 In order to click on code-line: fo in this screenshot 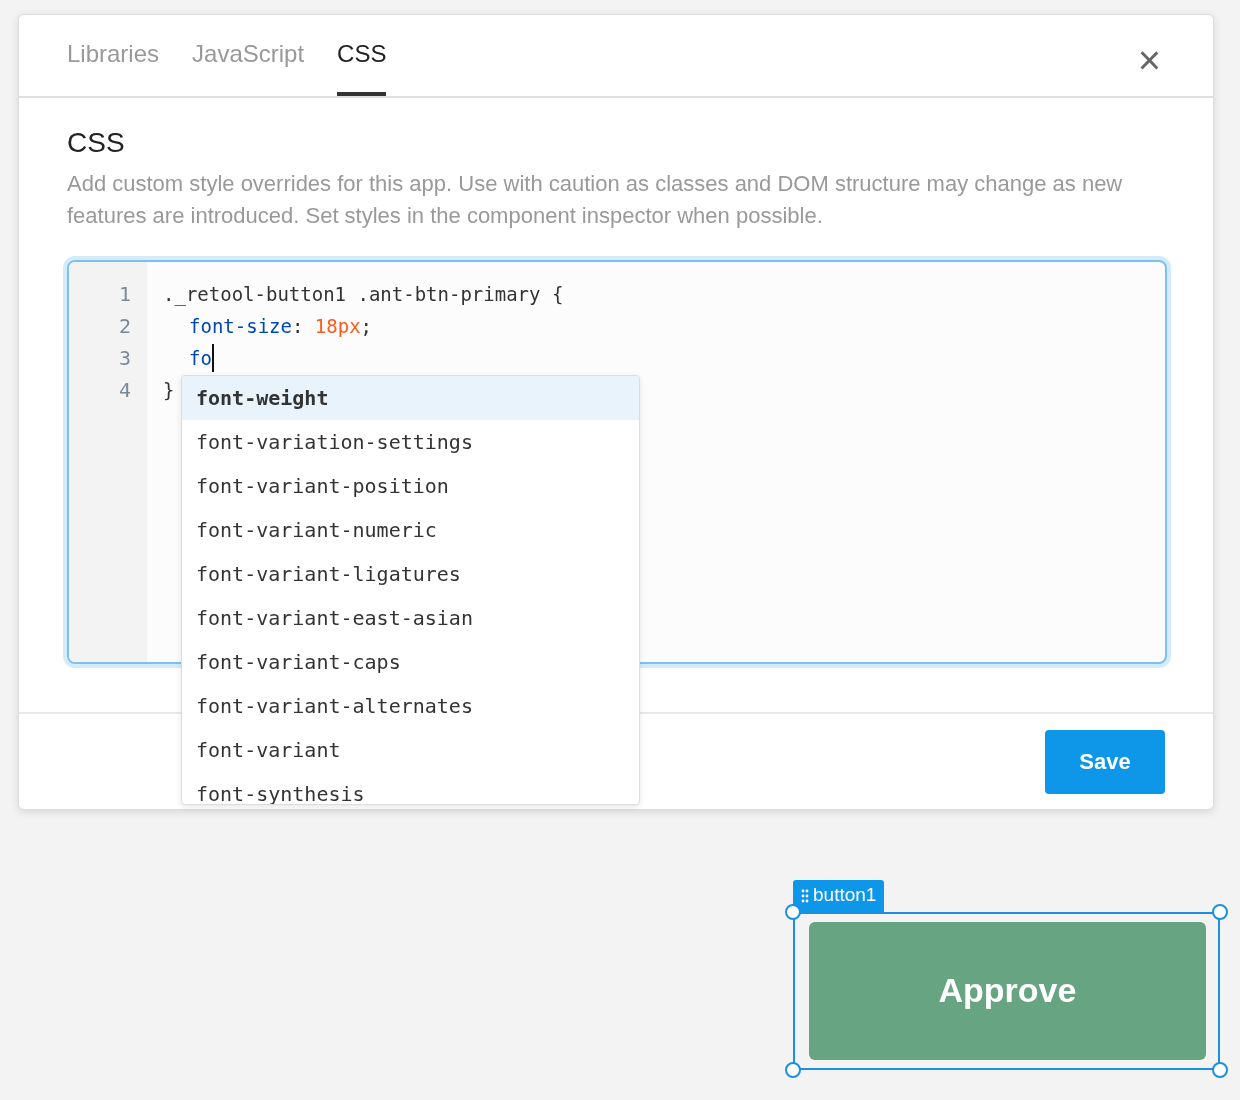, I will do `click(188, 357)`.